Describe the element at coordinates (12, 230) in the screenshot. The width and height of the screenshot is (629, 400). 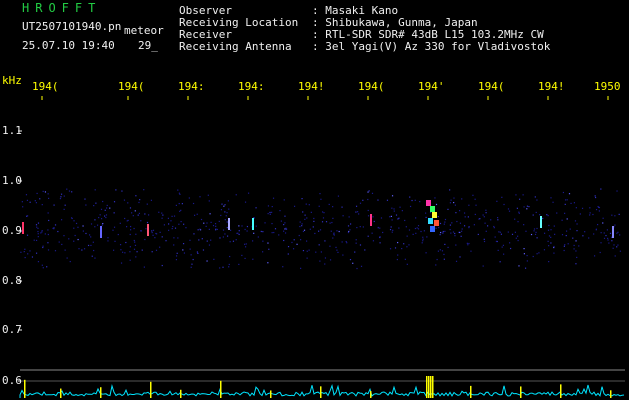
I see `freq-tick-label: 0.9` at that location.